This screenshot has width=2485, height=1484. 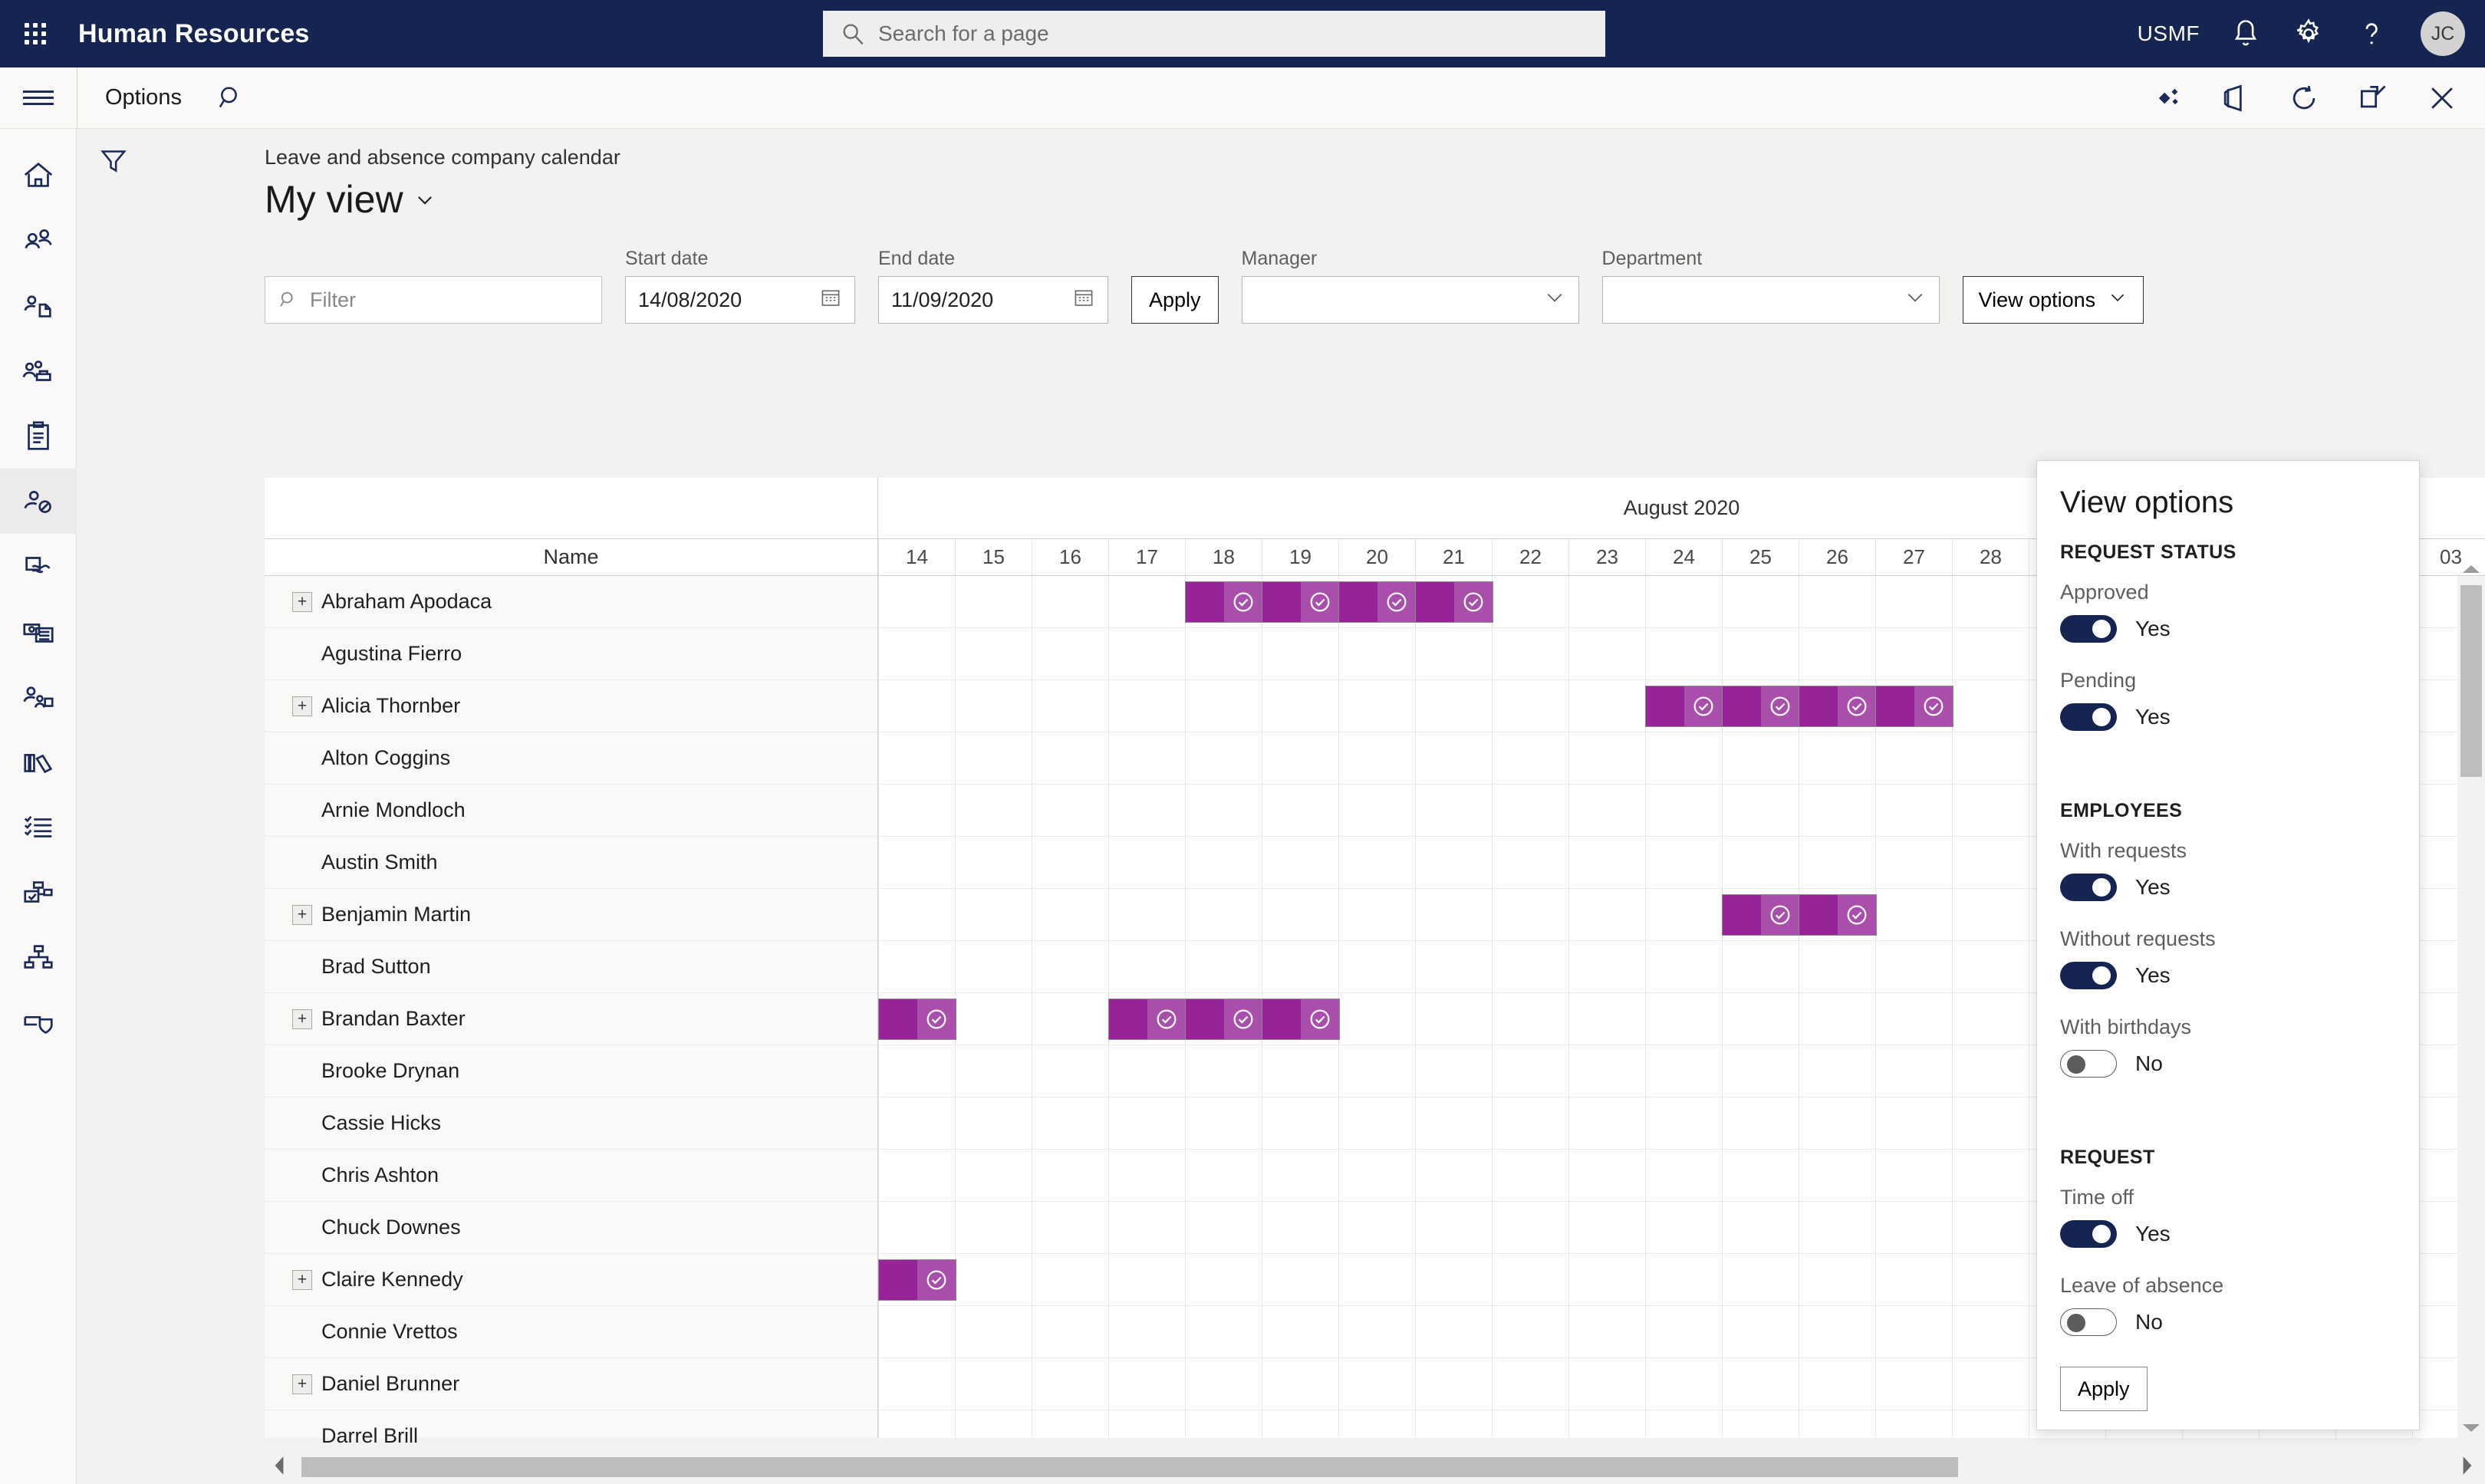 I want to click on table-row: + Daniel Brunner, so click(x=571, y=1384).